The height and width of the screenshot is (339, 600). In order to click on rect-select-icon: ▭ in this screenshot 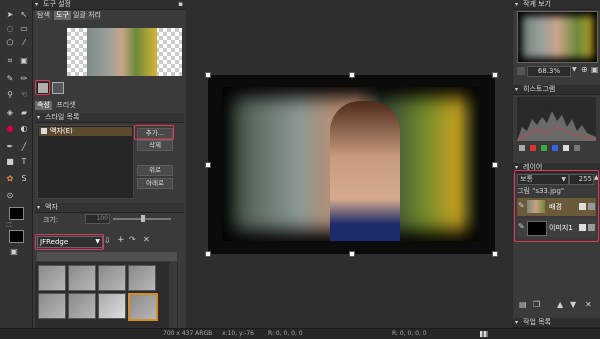, I will do `click(24, 29)`.